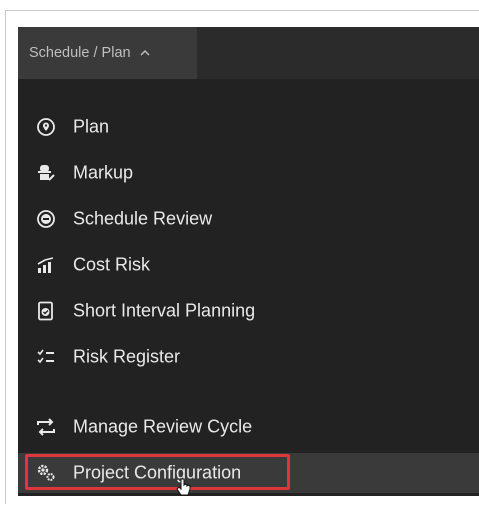 Image resolution: width=479 pixels, height=513 pixels. Describe the element at coordinates (46, 173) in the screenshot. I see `markup-icon` at that location.